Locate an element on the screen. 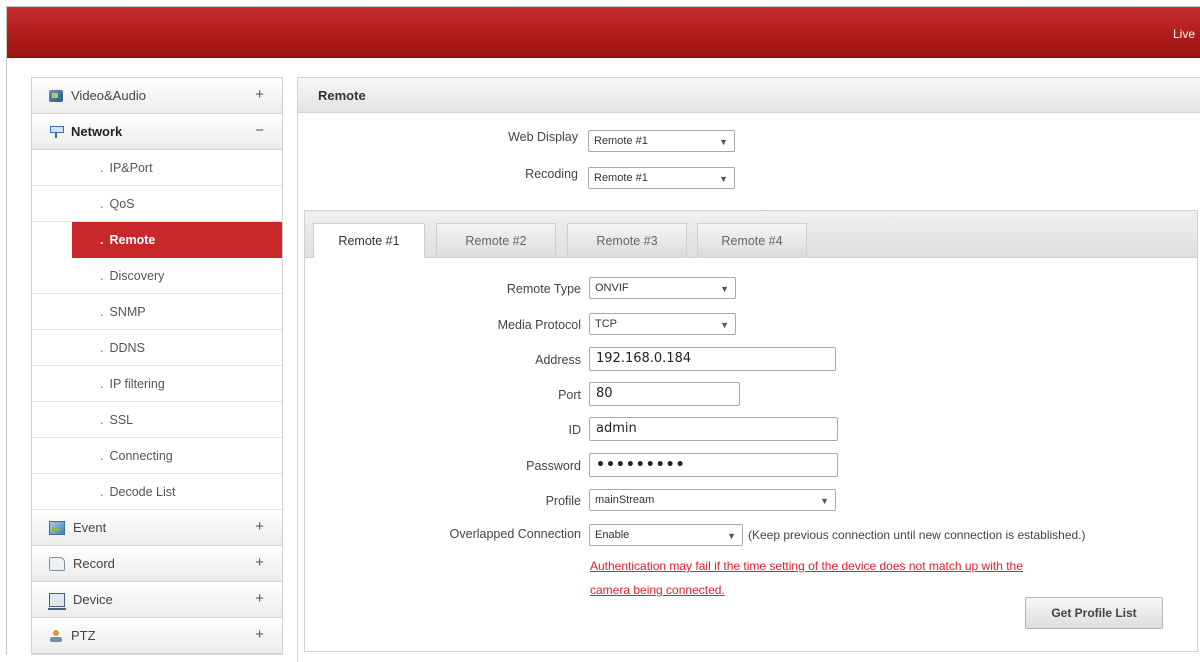  overlapped-connection-select: Enable ▼ is located at coordinates (666, 535).